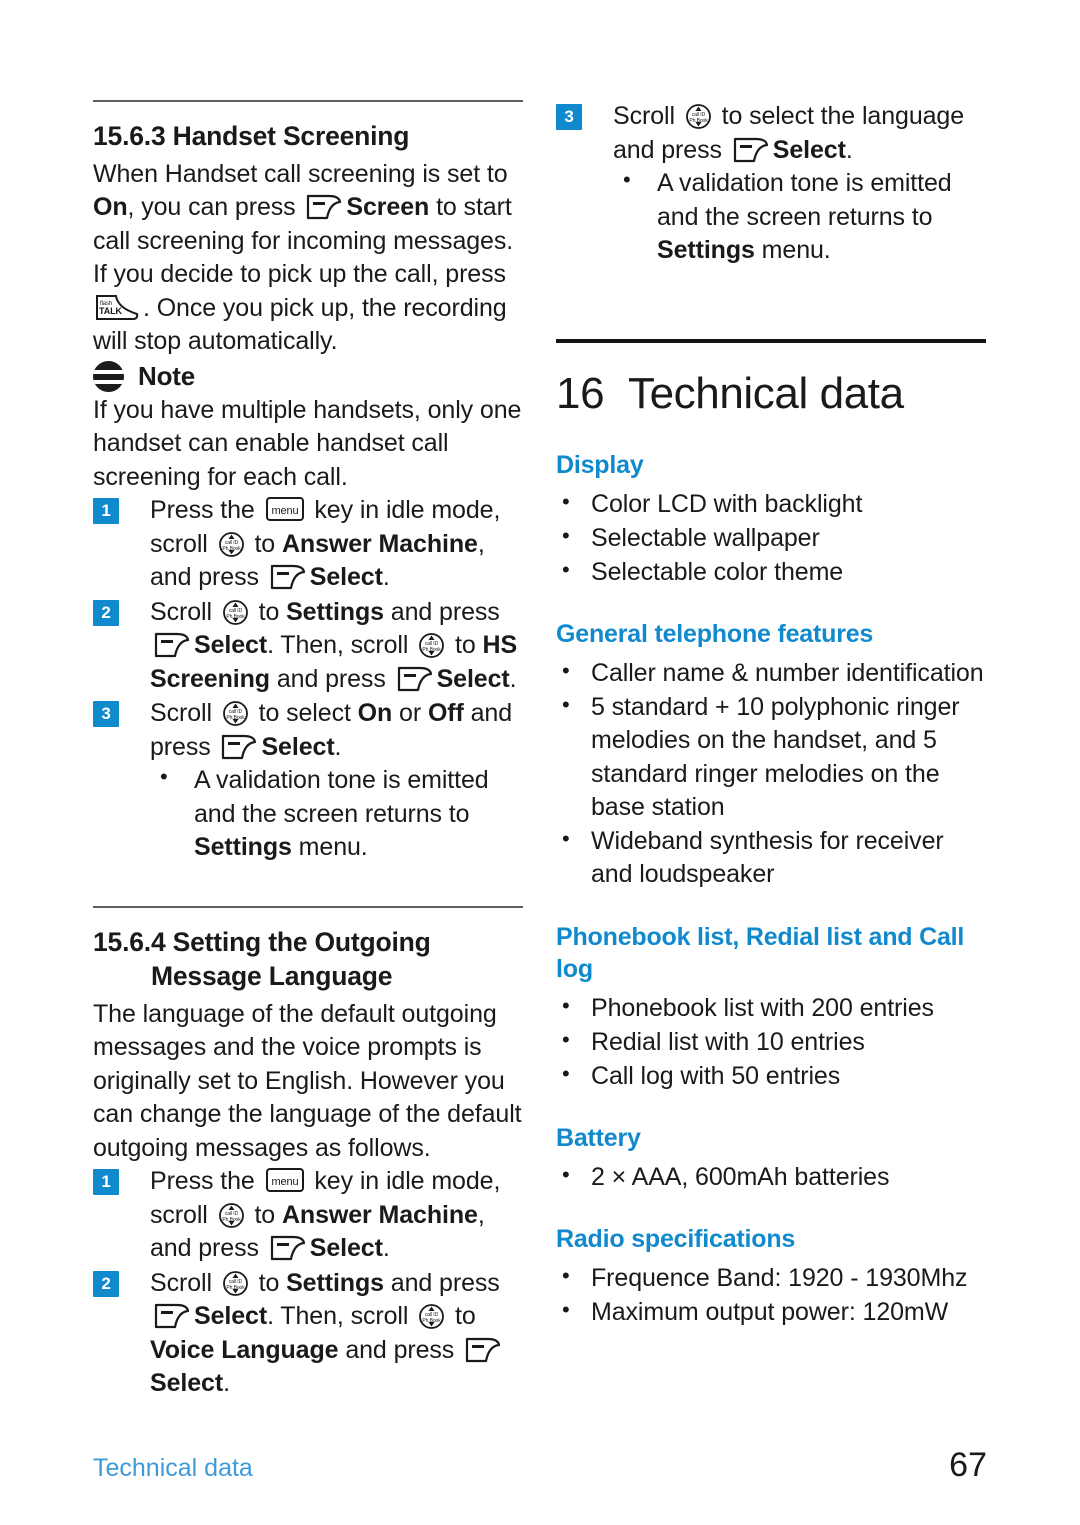 This screenshot has height=1525, width=1080. Describe the element at coordinates (206, 510) in the screenshot. I see `step-text-a: Press the` at that location.